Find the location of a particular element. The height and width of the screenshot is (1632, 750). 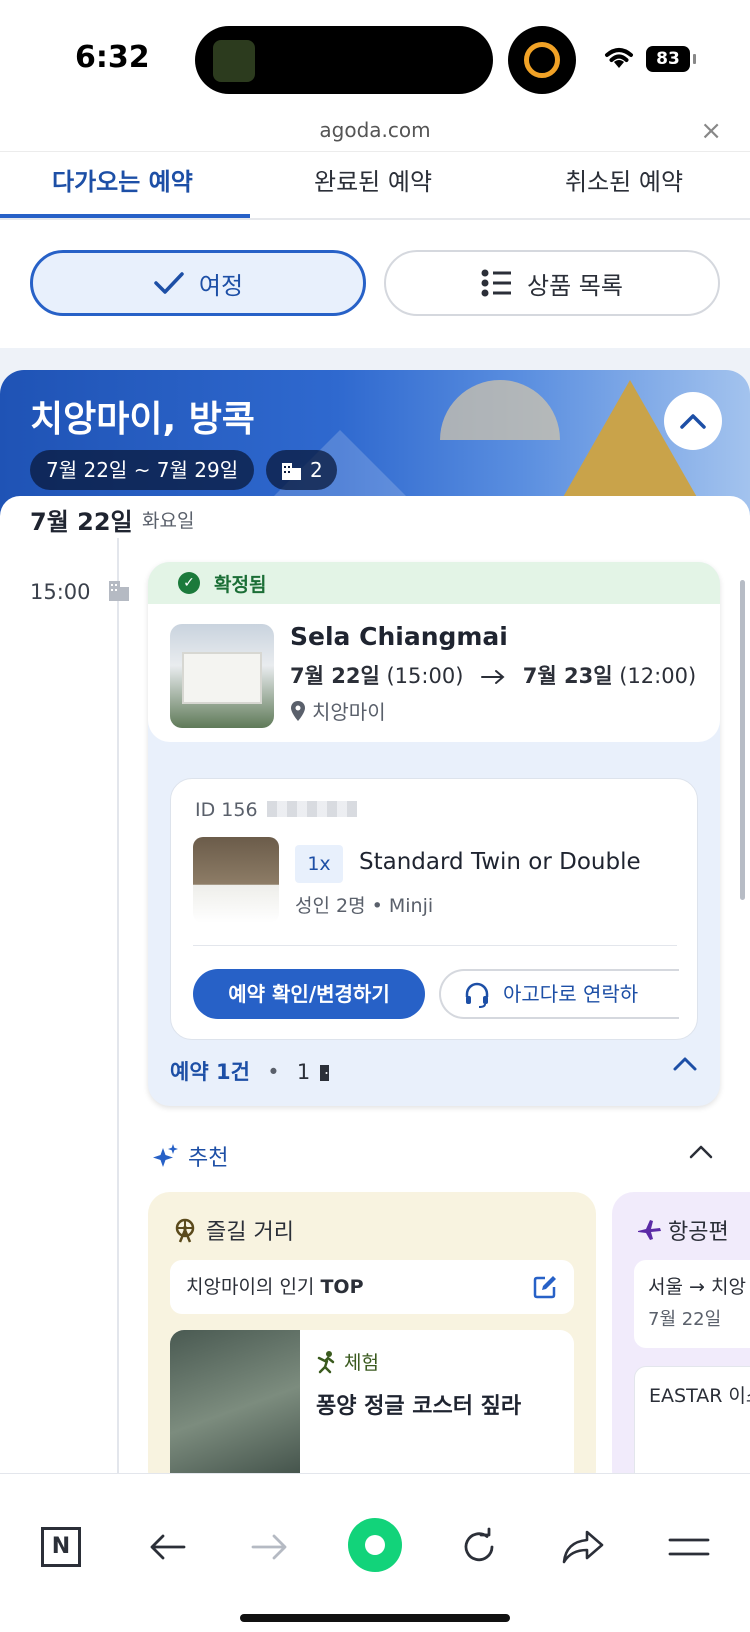

property-count: 2 is located at coordinates (316, 470).